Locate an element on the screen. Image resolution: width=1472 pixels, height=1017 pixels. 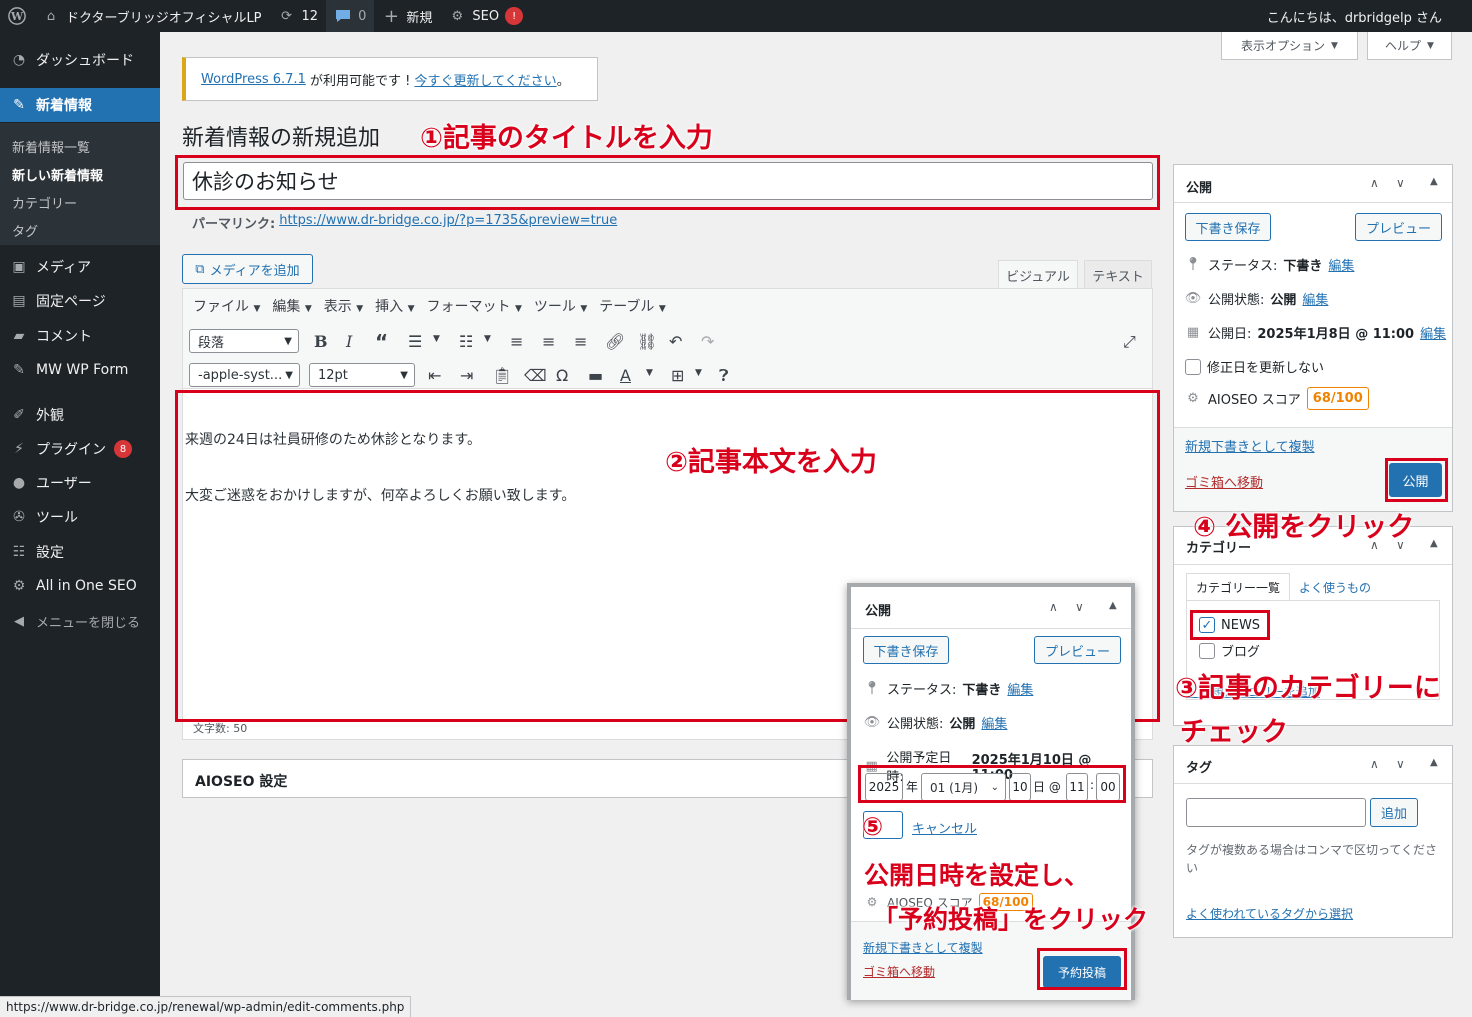
indent-icon: ⇥ is located at coordinates (466, 375).